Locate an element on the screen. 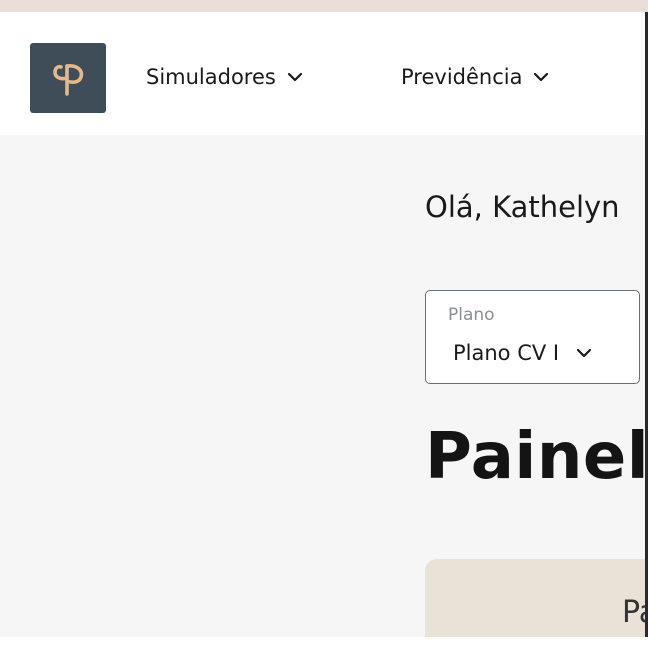 The width and height of the screenshot is (648, 648). logo-link is located at coordinates (68, 78).